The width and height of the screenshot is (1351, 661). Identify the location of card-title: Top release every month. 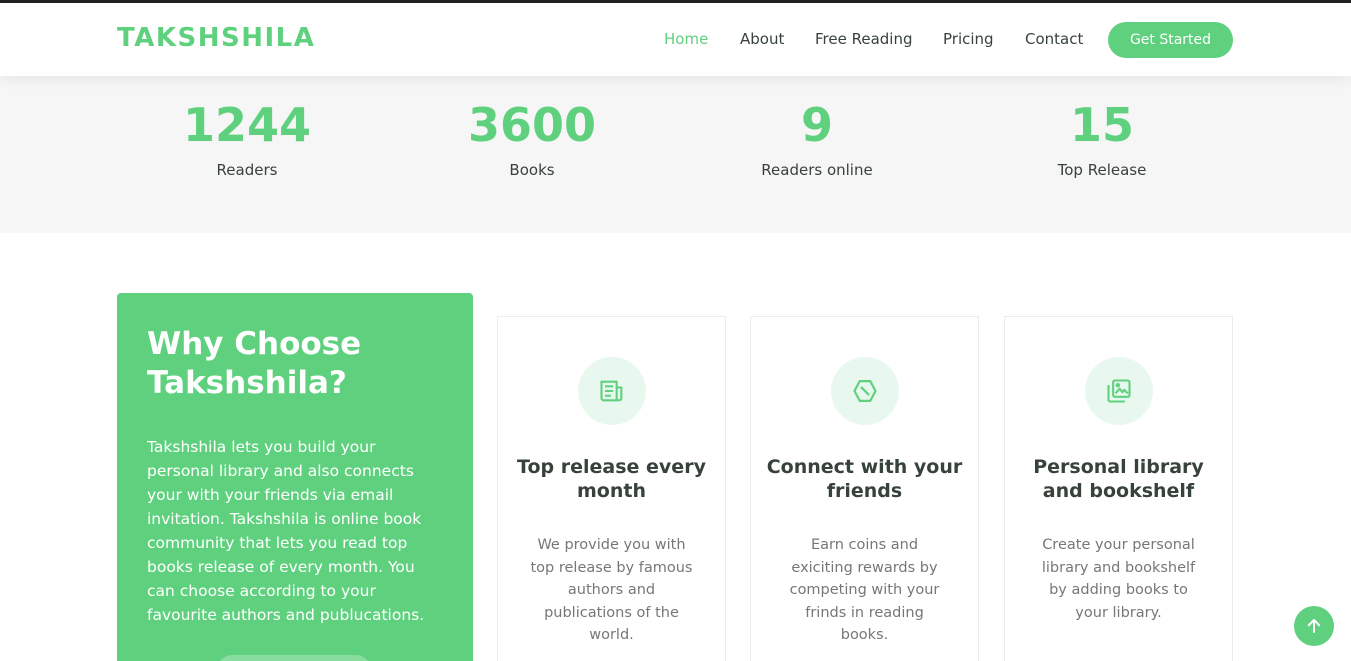
(611, 479).